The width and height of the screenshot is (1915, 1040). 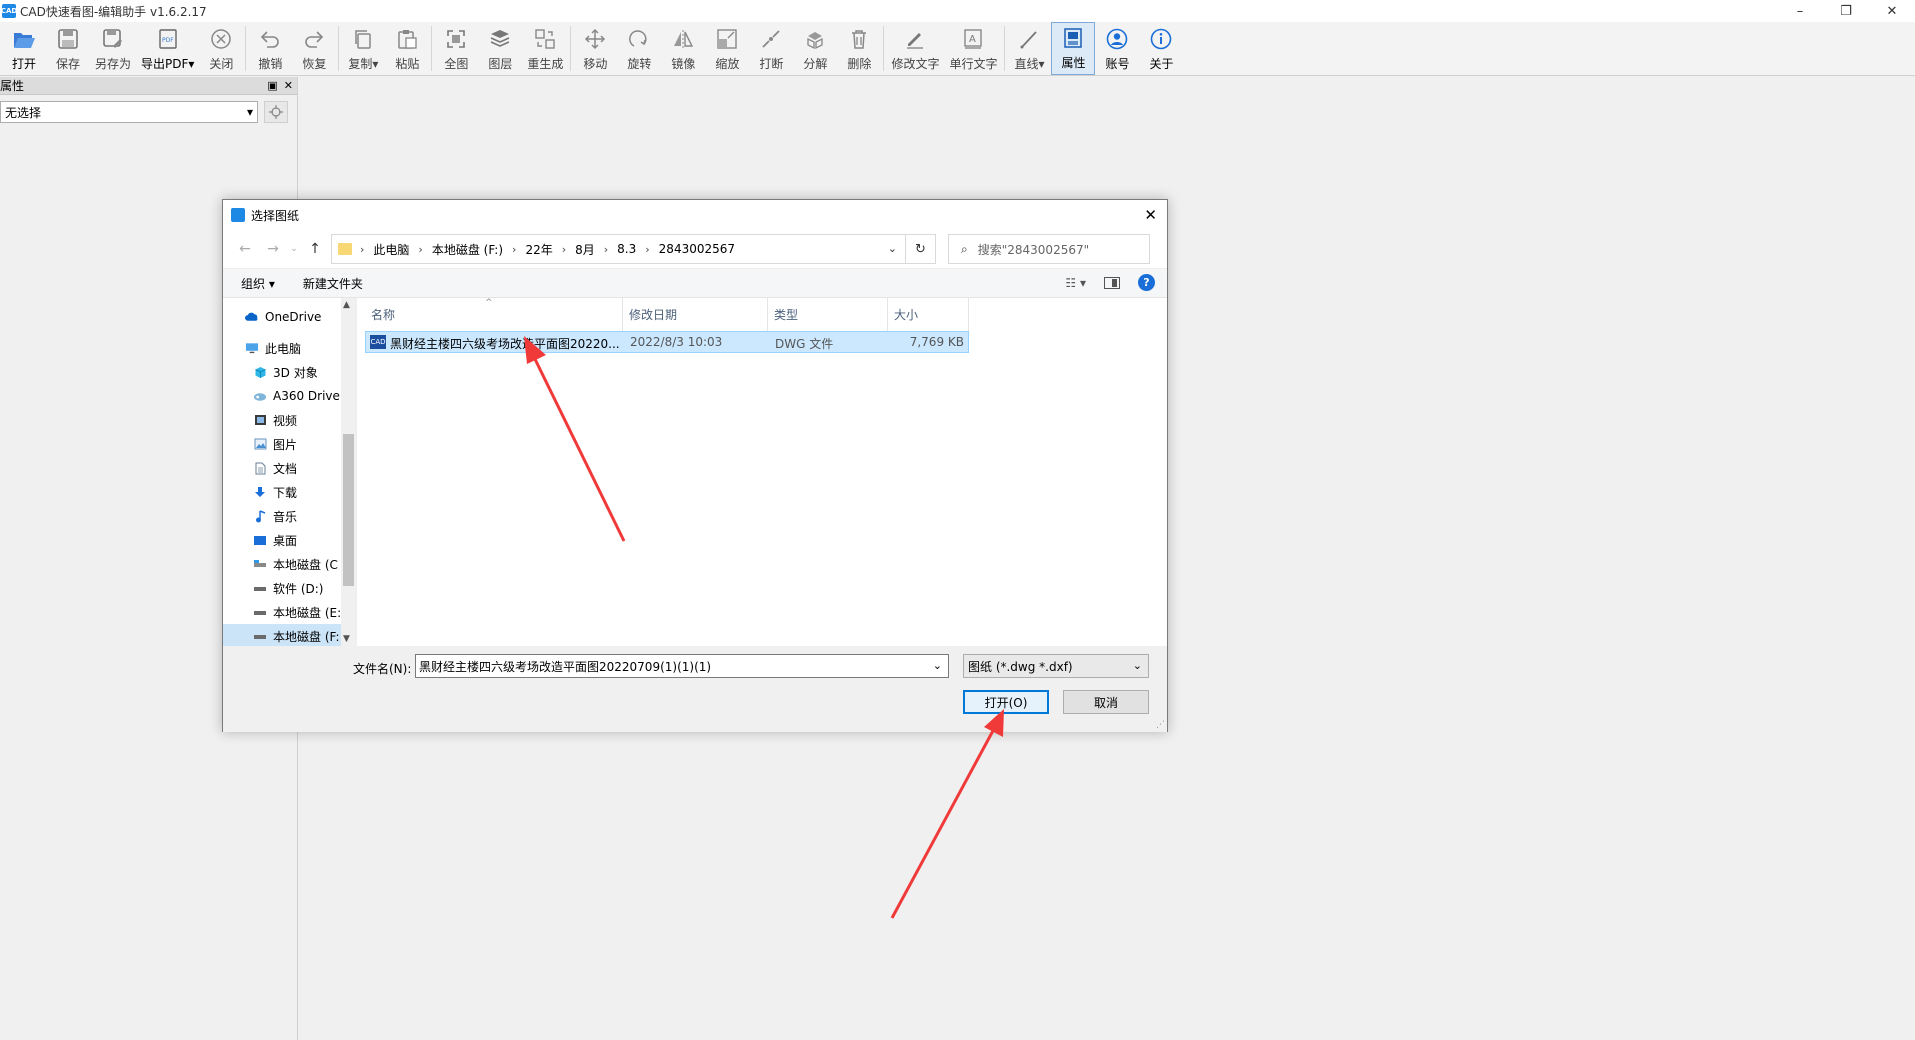 I want to click on edit-text-button: 修改文字, so click(x=915, y=48).